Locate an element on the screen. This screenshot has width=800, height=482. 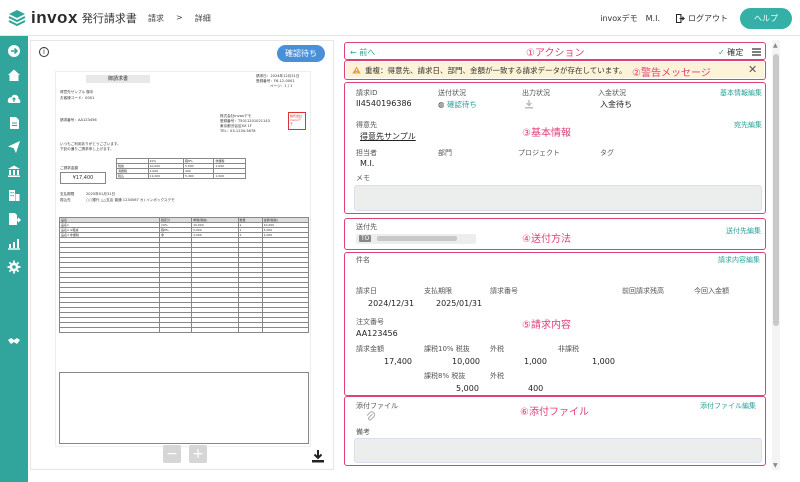
edit-destination-link: 宛先編集 is located at coordinates (748, 125).